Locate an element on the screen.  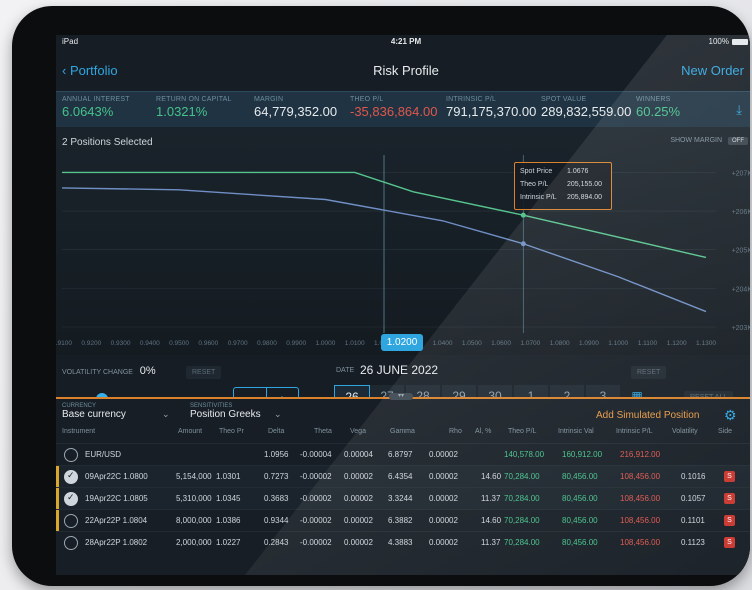
date-reset-button: RESET is located at coordinates (649, 372).